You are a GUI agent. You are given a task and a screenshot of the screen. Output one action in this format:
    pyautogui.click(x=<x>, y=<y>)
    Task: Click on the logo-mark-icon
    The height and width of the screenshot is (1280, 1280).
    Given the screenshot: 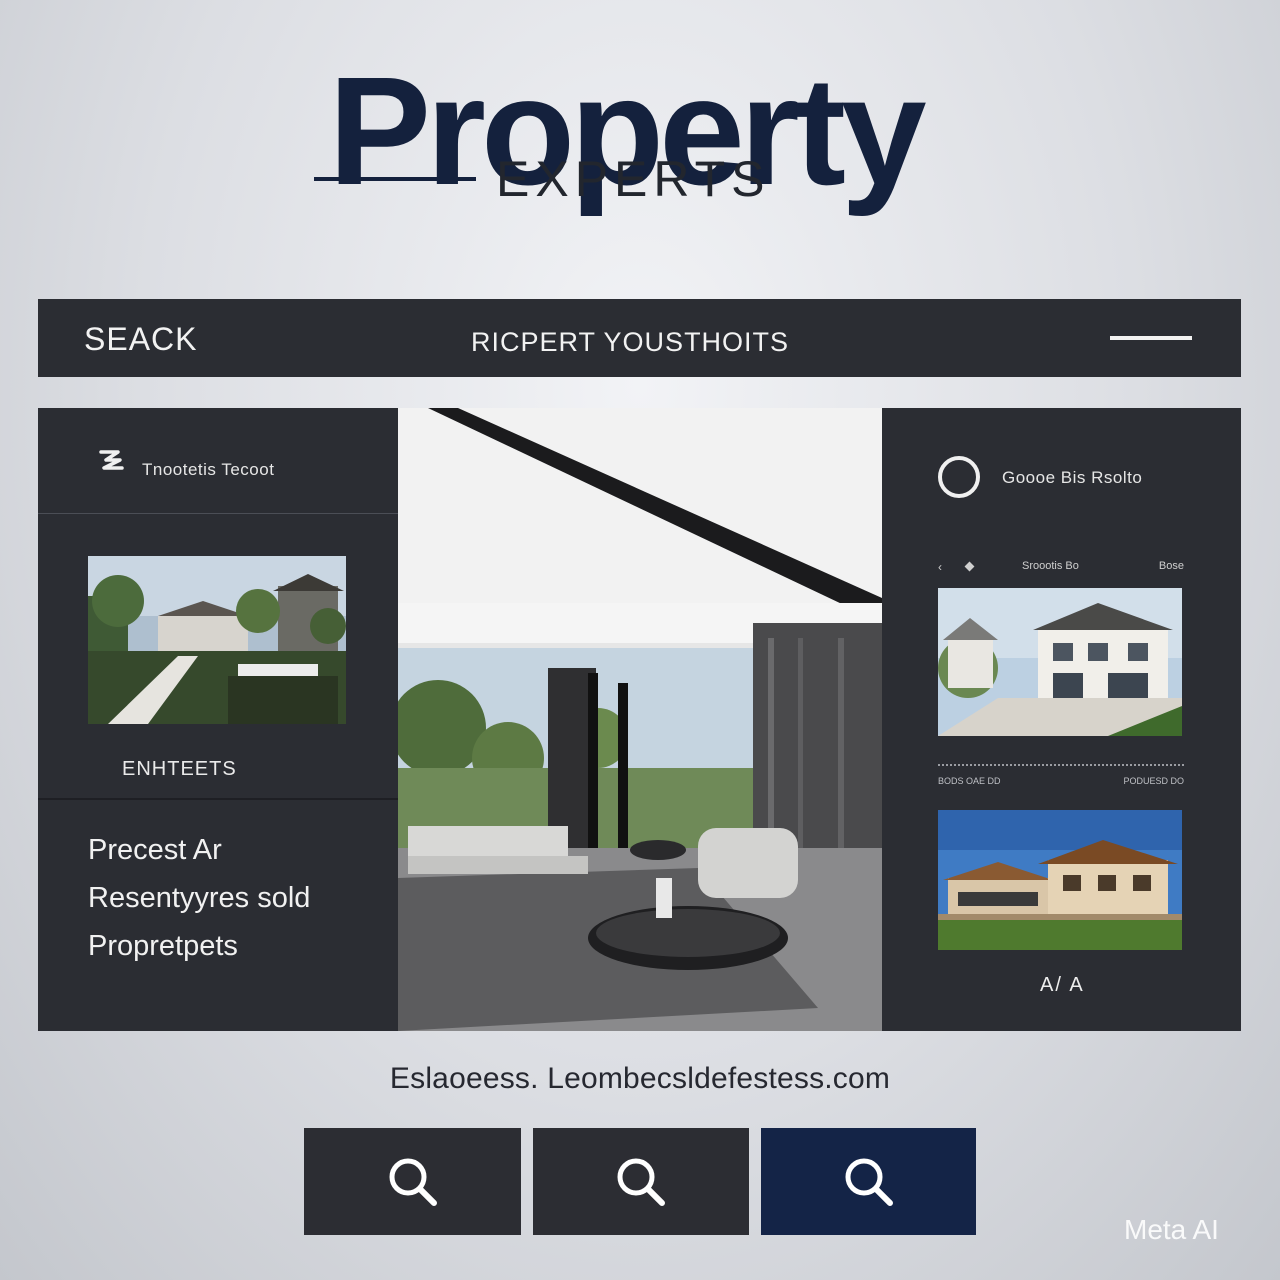 What is the action you would take?
    pyautogui.click(x=111, y=460)
    